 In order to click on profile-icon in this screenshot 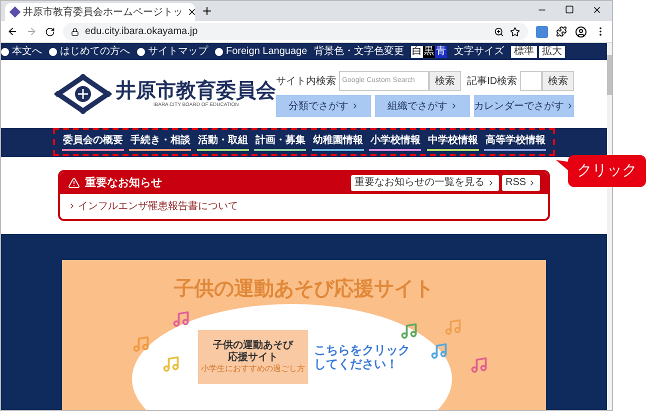, I will do `click(581, 32)`.